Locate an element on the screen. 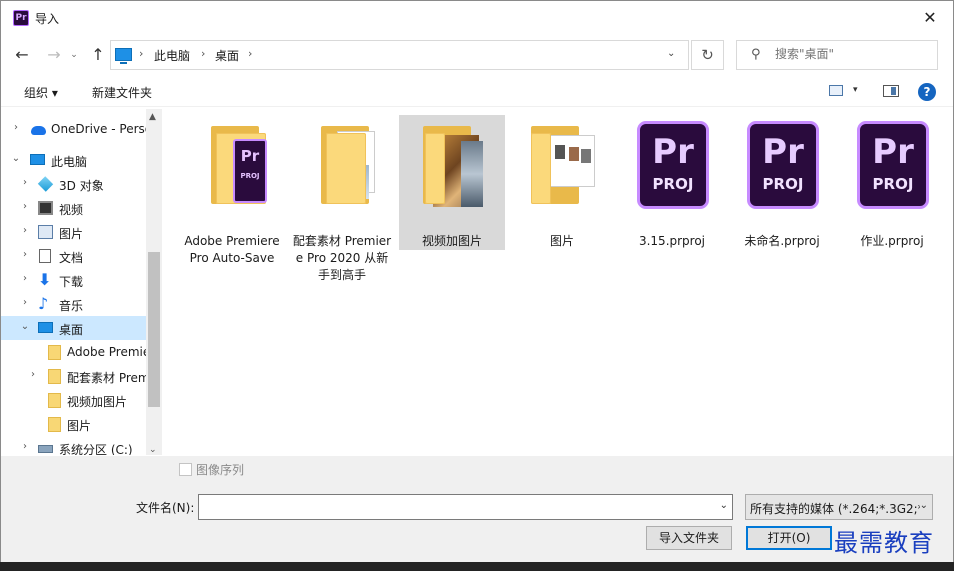 Image resolution: width=954 pixels, height=571 pixels. file-item-prproj-homework: Pr PROJ 作业.prproj is located at coordinates (892, 200).